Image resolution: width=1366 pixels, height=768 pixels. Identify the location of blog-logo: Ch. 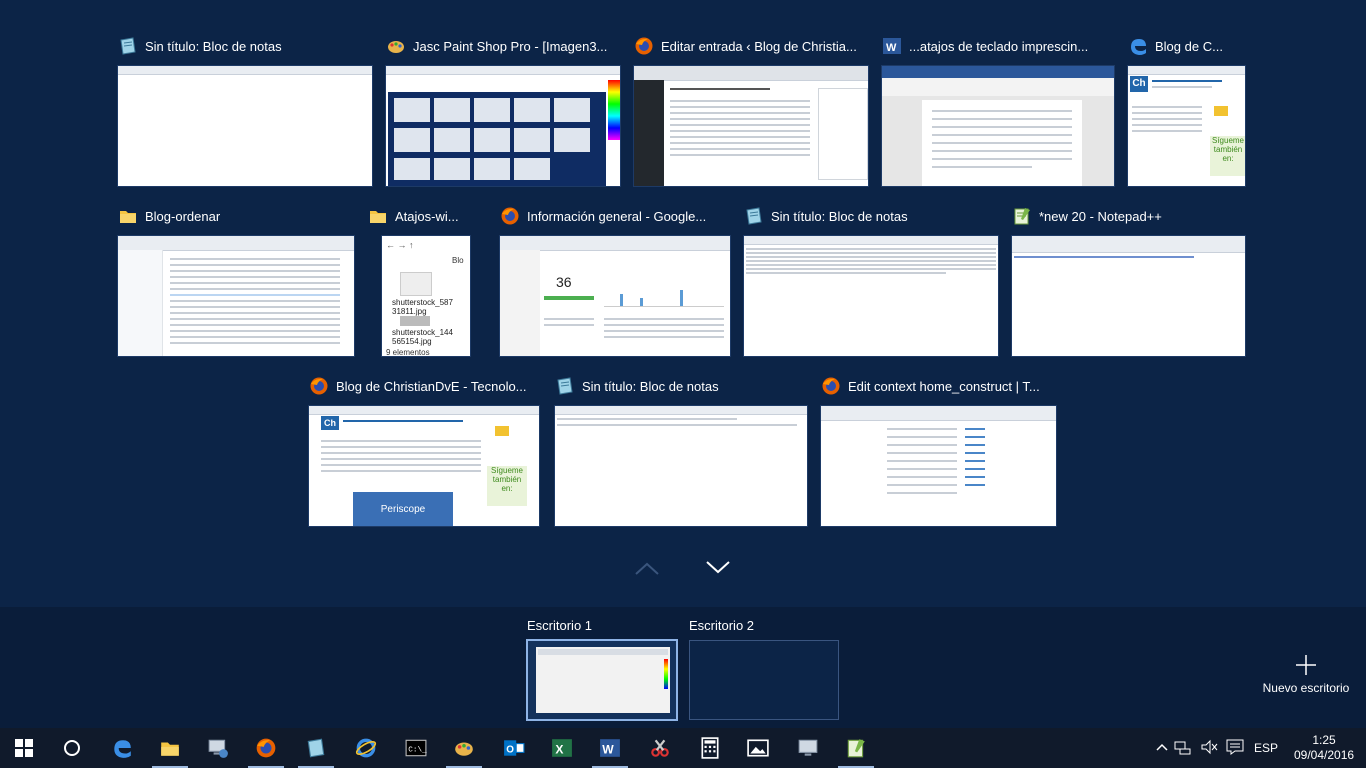
(330, 423).